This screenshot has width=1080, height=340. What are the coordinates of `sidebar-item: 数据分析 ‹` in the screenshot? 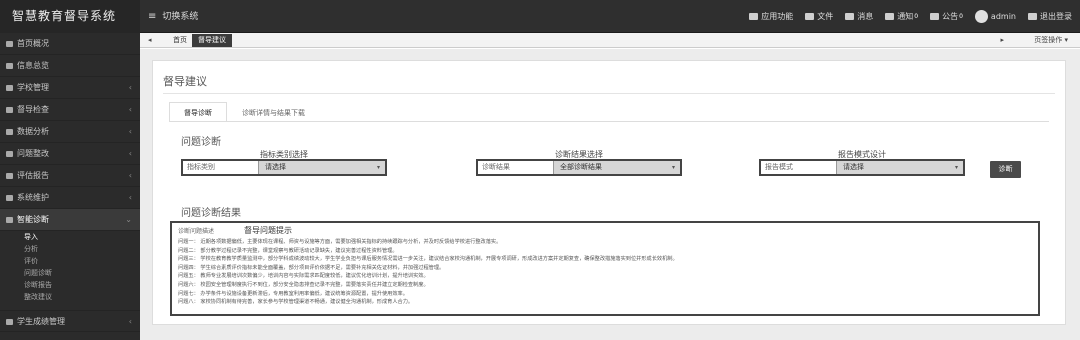 It's located at (70, 132).